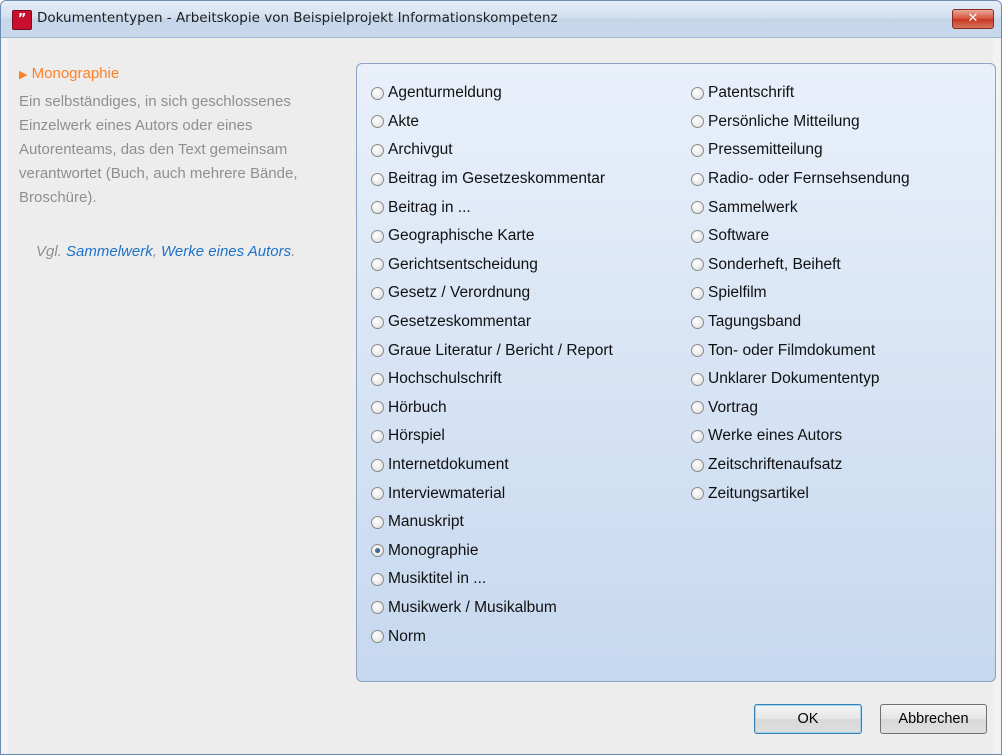 The width and height of the screenshot is (1002, 755). What do you see at coordinates (755, 322) in the screenshot?
I see `radio-option-label: Tagungsband` at bounding box center [755, 322].